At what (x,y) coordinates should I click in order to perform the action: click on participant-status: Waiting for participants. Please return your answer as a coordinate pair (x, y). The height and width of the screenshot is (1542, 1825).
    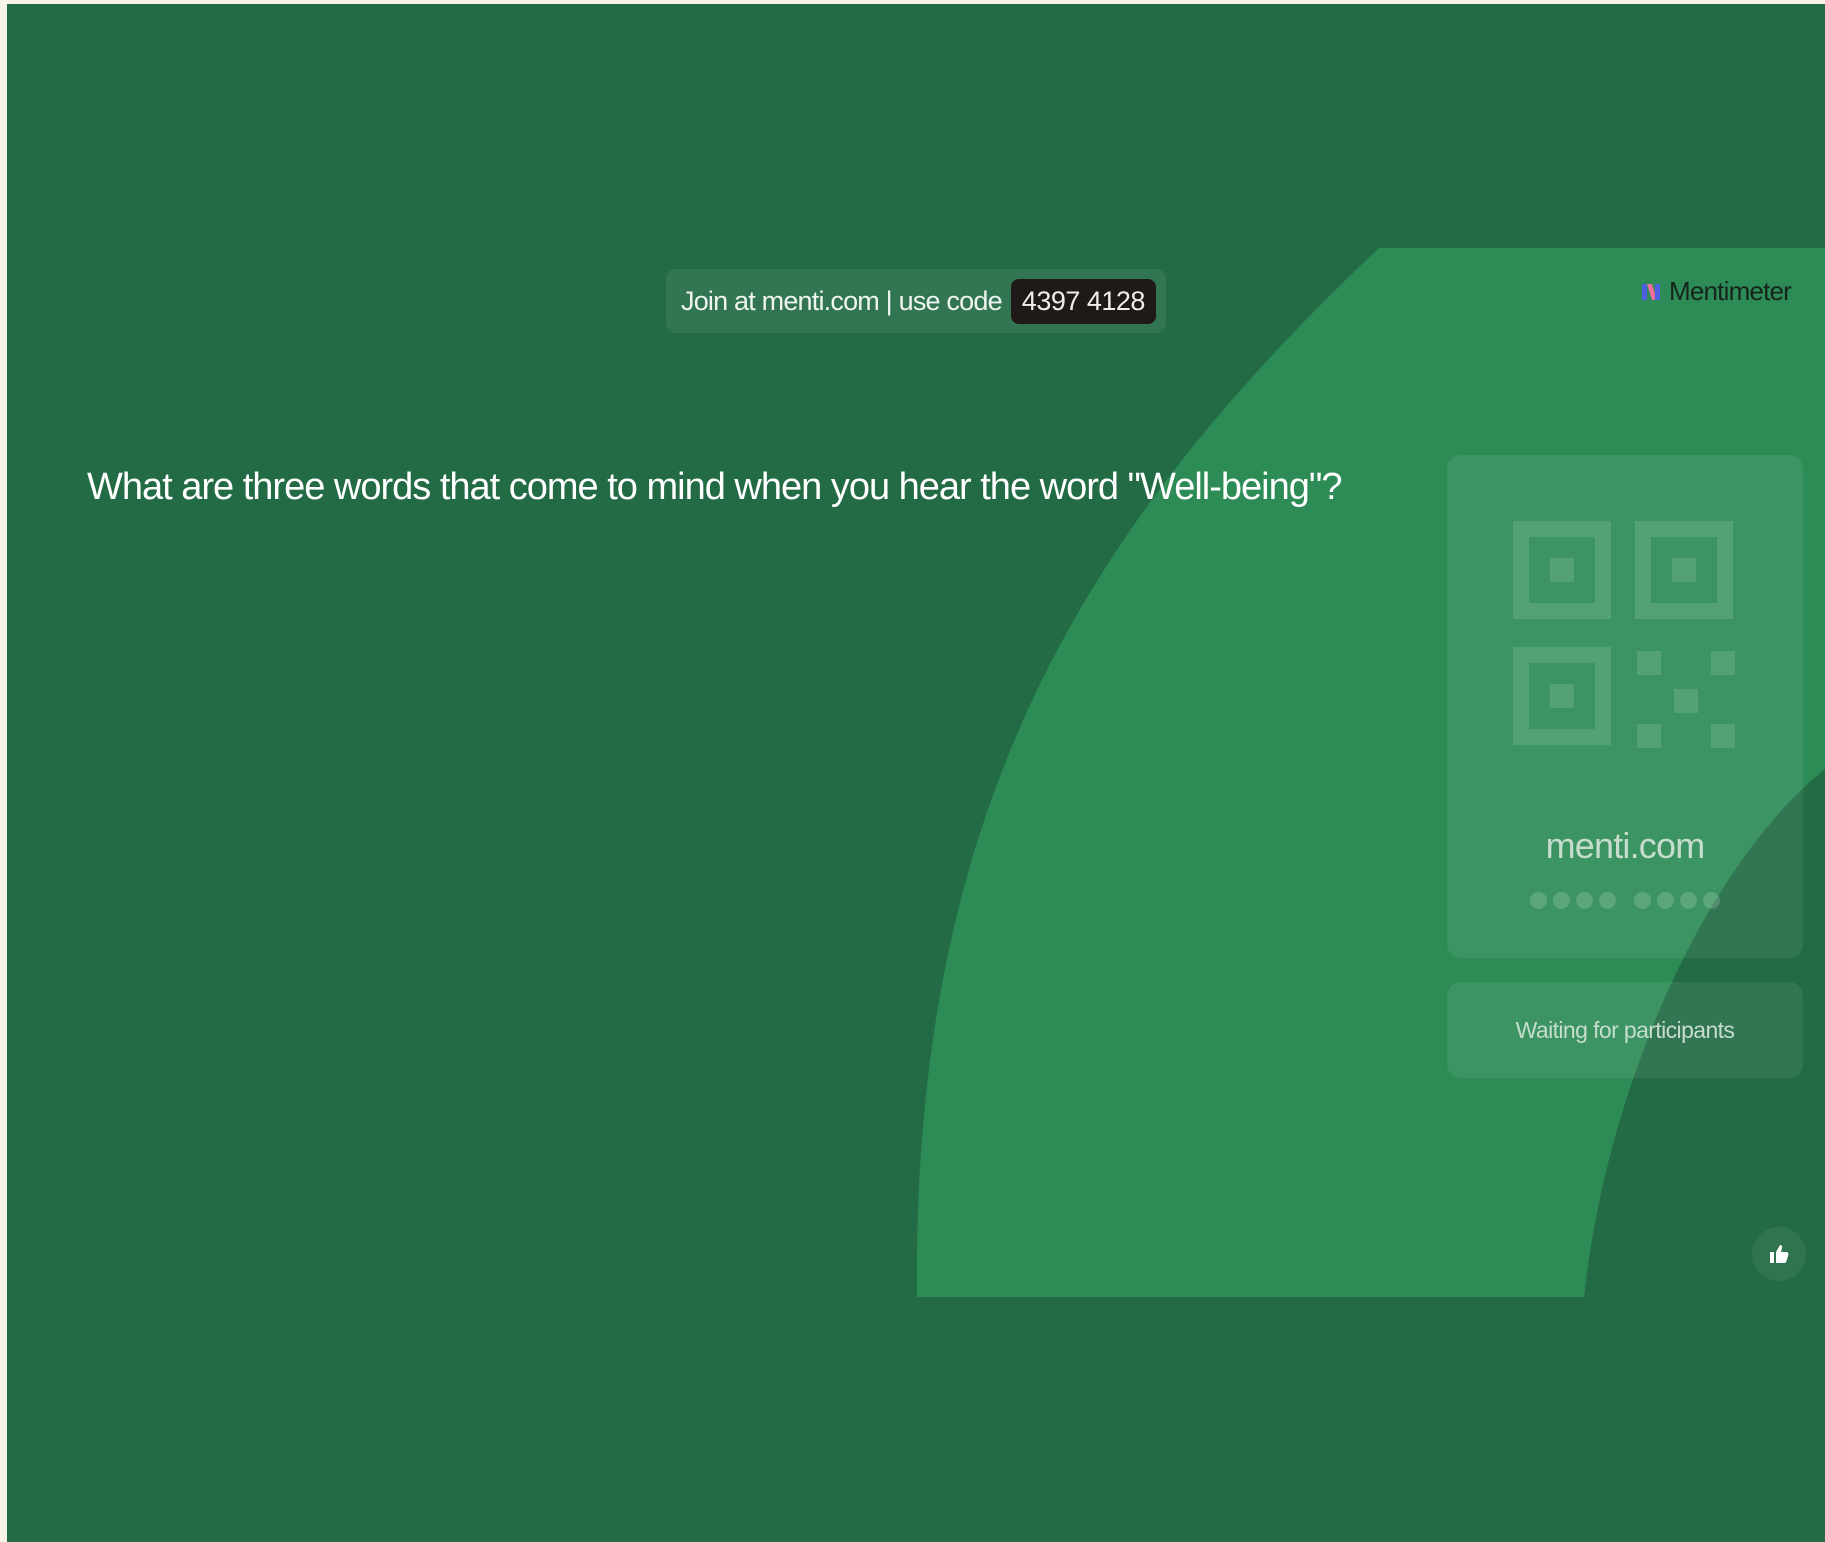
    Looking at the image, I should click on (1625, 1030).